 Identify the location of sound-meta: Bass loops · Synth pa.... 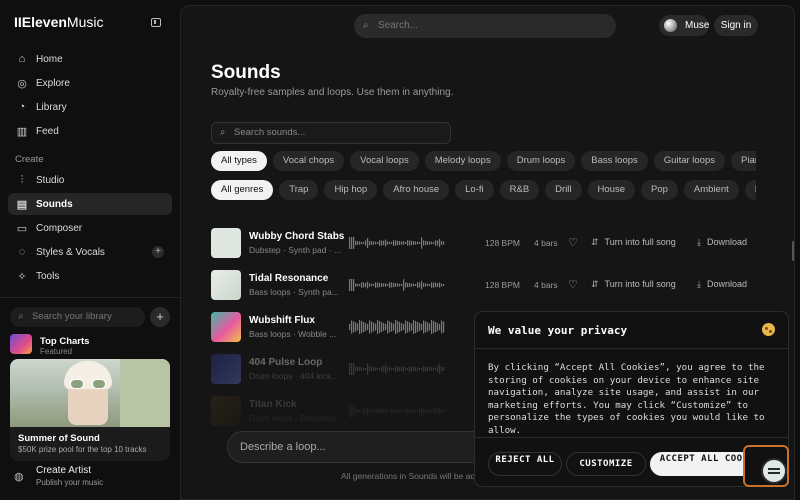
(294, 292).